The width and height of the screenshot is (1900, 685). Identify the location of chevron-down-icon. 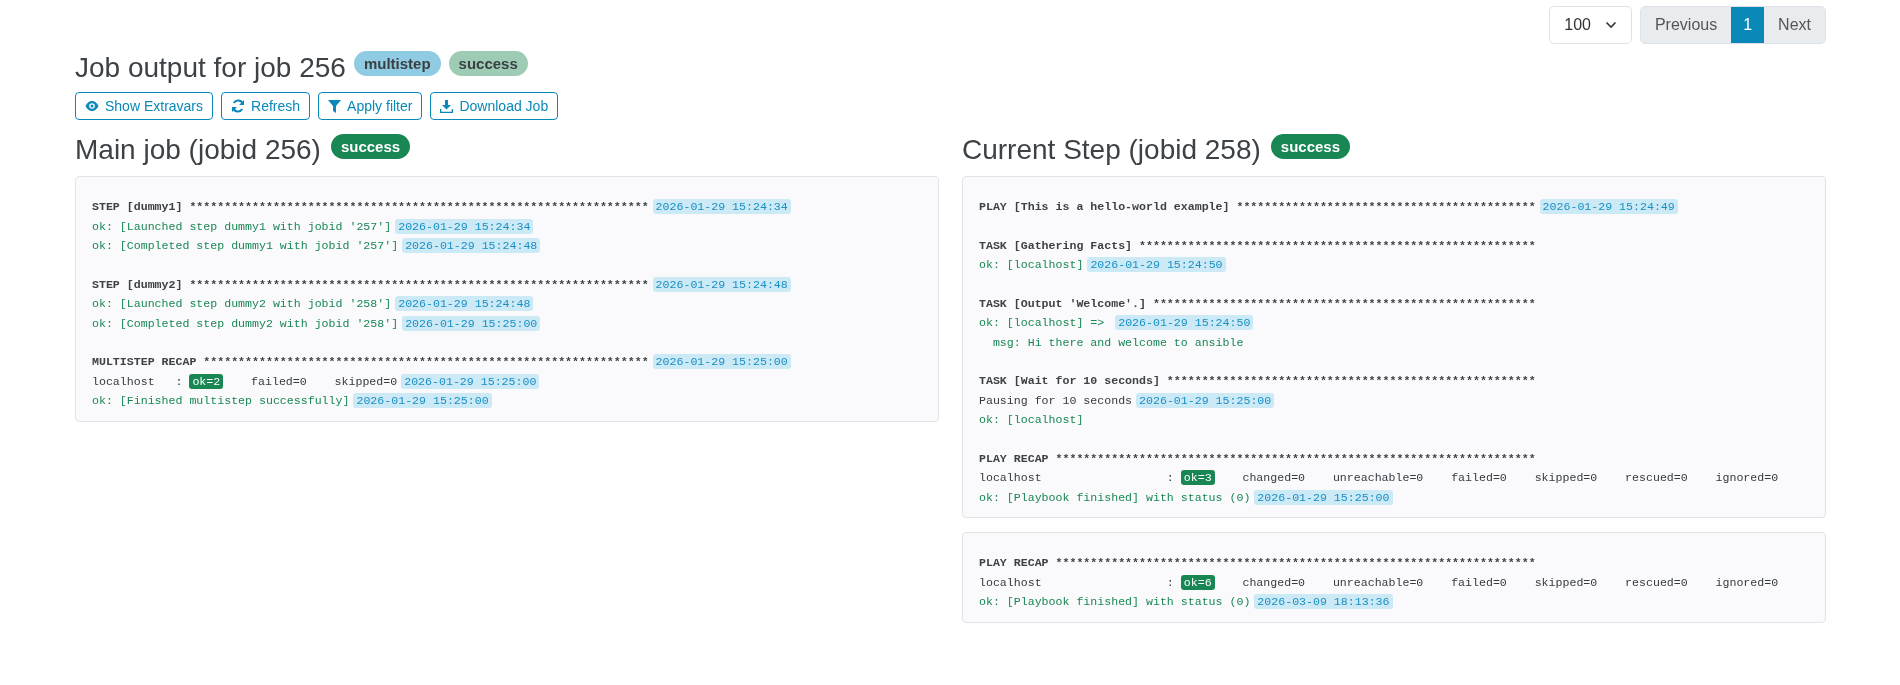
(1610, 25).